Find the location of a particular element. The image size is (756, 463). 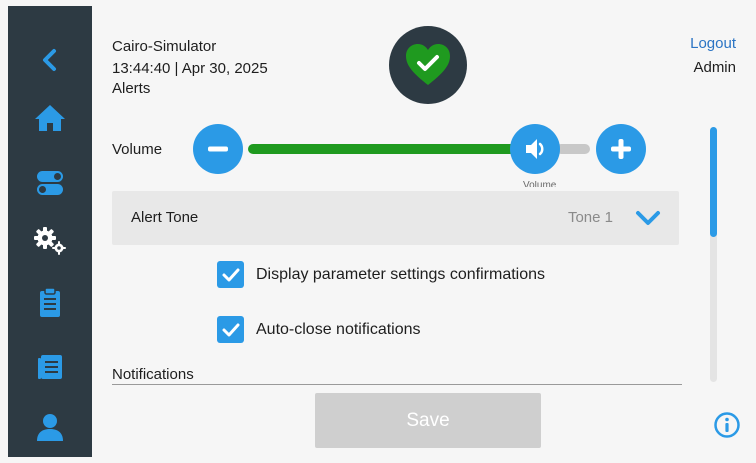

clipboard-icon is located at coordinates (50, 302).